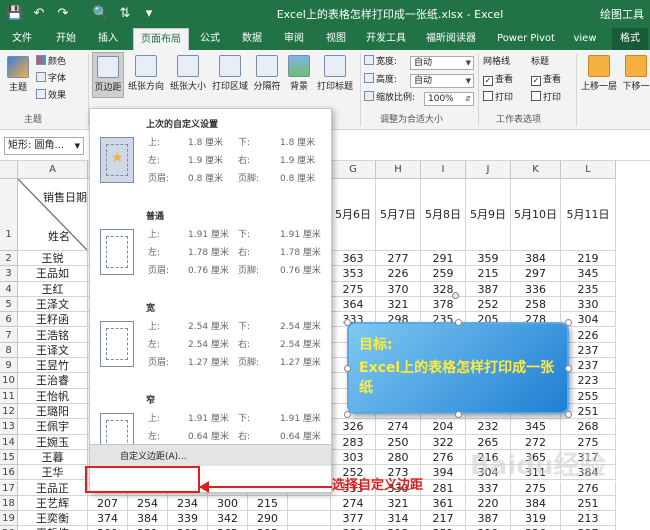 Image resolution: width=650 pixels, height=530 pixels. Describe the element at coordinates (210, 39) in the screenshot. I see `tab-formulas: 公式` at that location.